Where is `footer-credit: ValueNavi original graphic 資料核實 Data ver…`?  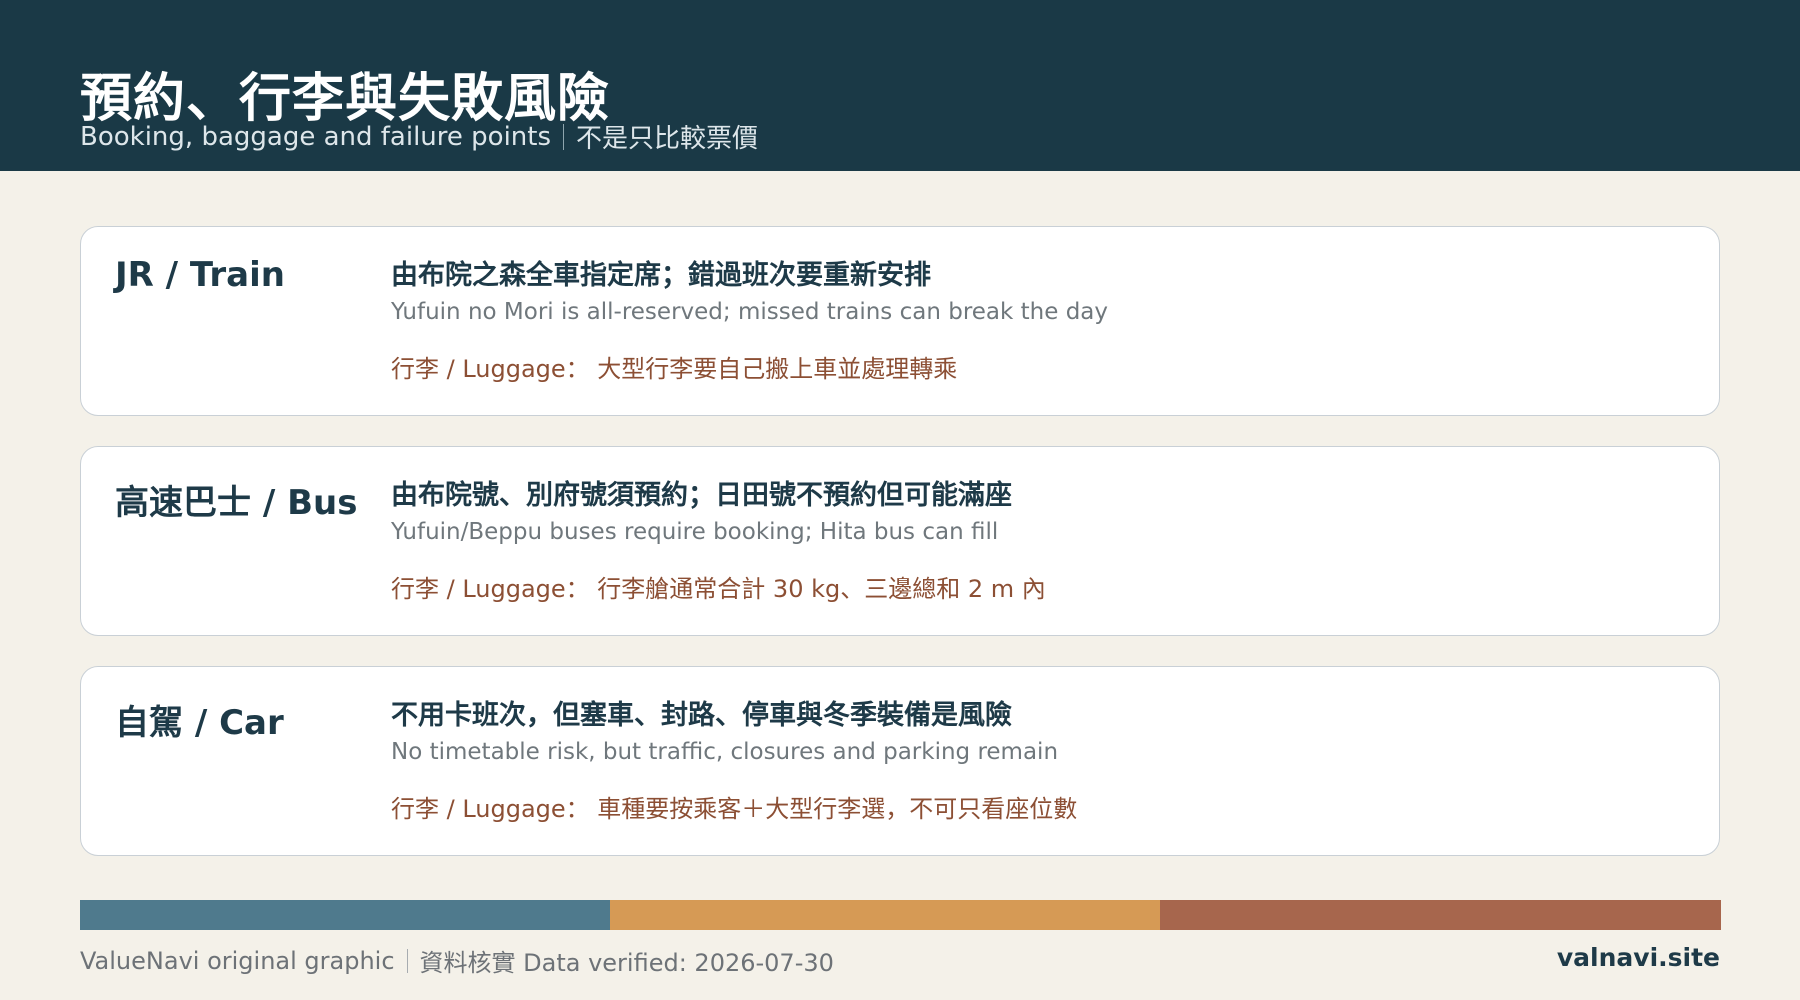
footer-credit: ValueNavi original graphic 資料核實 Data ver… is located at coordinates (457, 960).